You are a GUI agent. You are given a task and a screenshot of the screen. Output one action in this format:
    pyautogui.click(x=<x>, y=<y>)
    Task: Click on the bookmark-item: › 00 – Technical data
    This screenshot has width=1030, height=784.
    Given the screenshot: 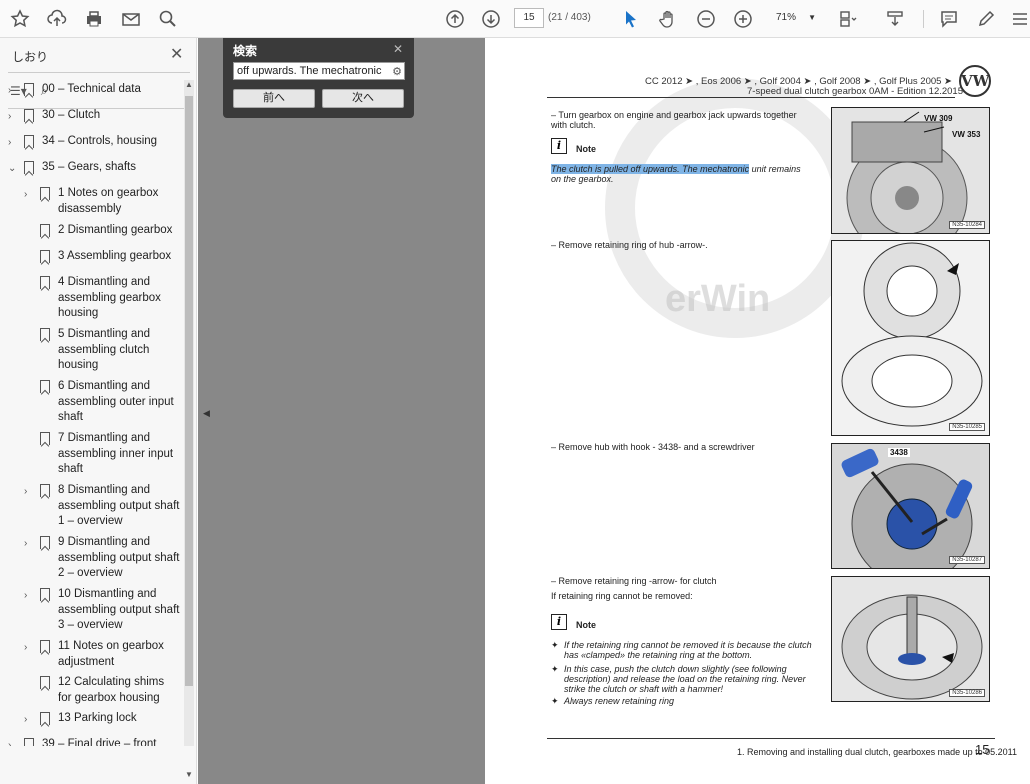 What is the action you would take?
    pyautogui.click(x=94, y=90)
    